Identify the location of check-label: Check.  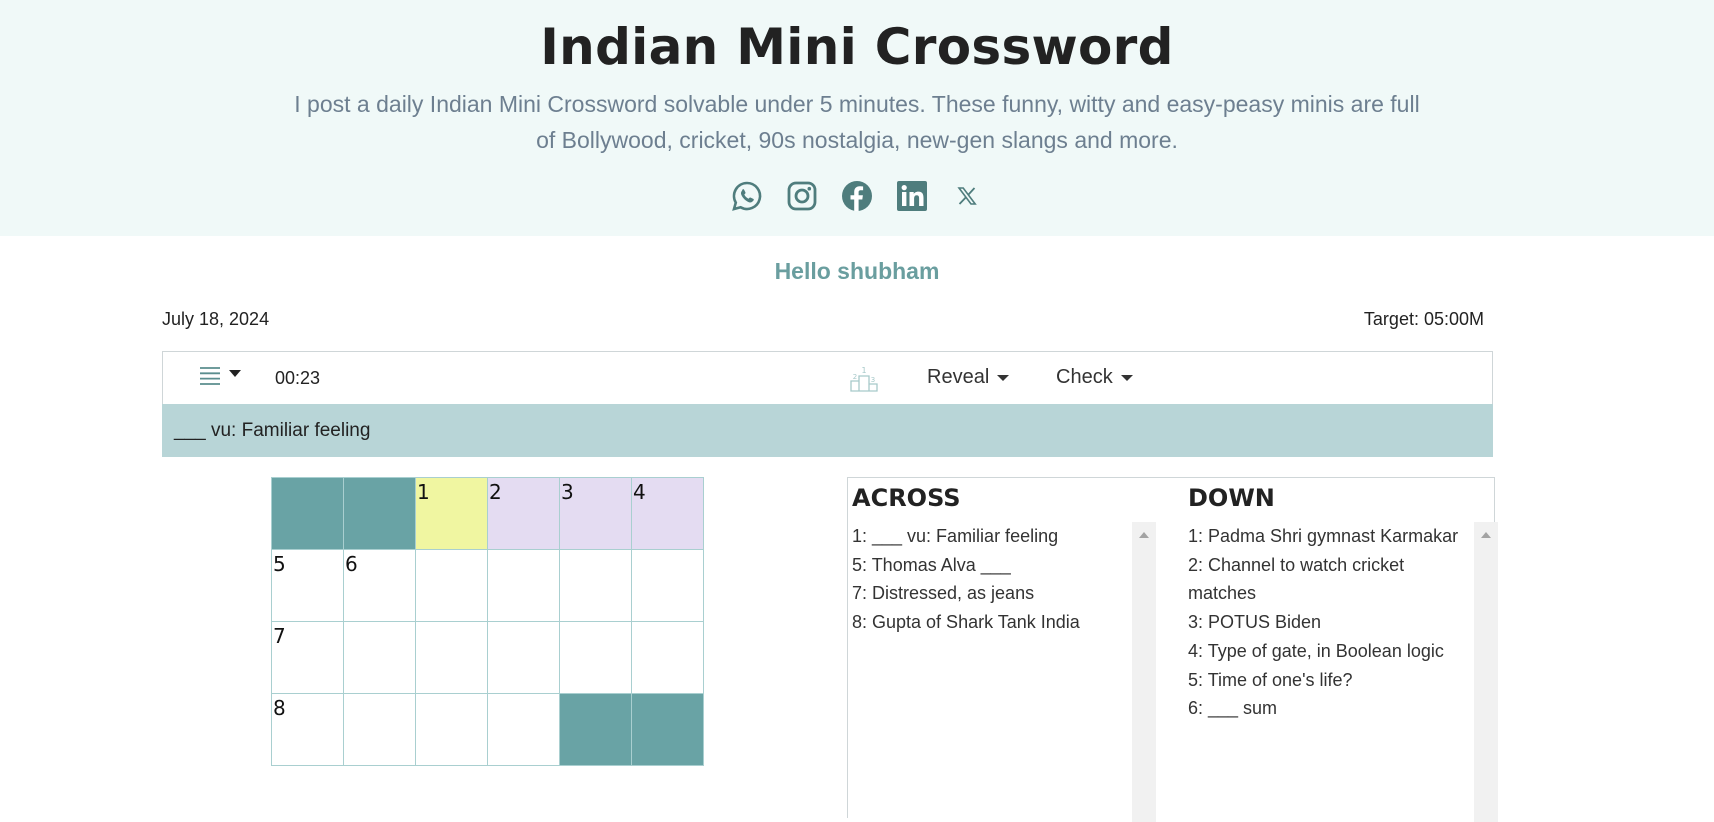
(1084, 377).